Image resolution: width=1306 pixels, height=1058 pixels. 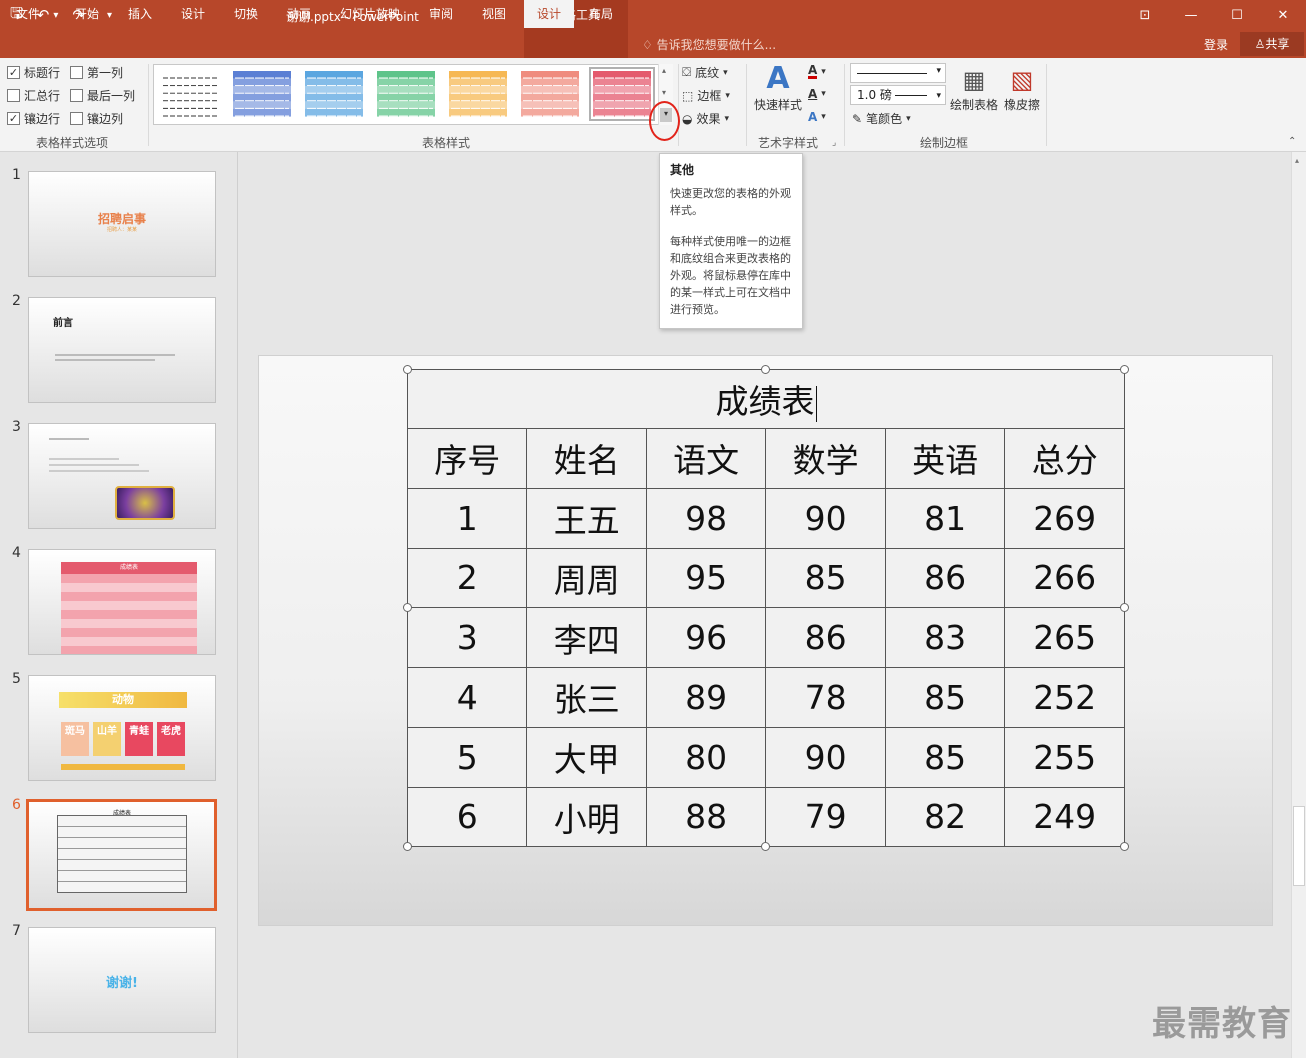 What do you see at coordinates (1145, 15) in the screenshot?
I see `ribbon-display-options-icon: ⊡` at bounding box center [1145, 15].